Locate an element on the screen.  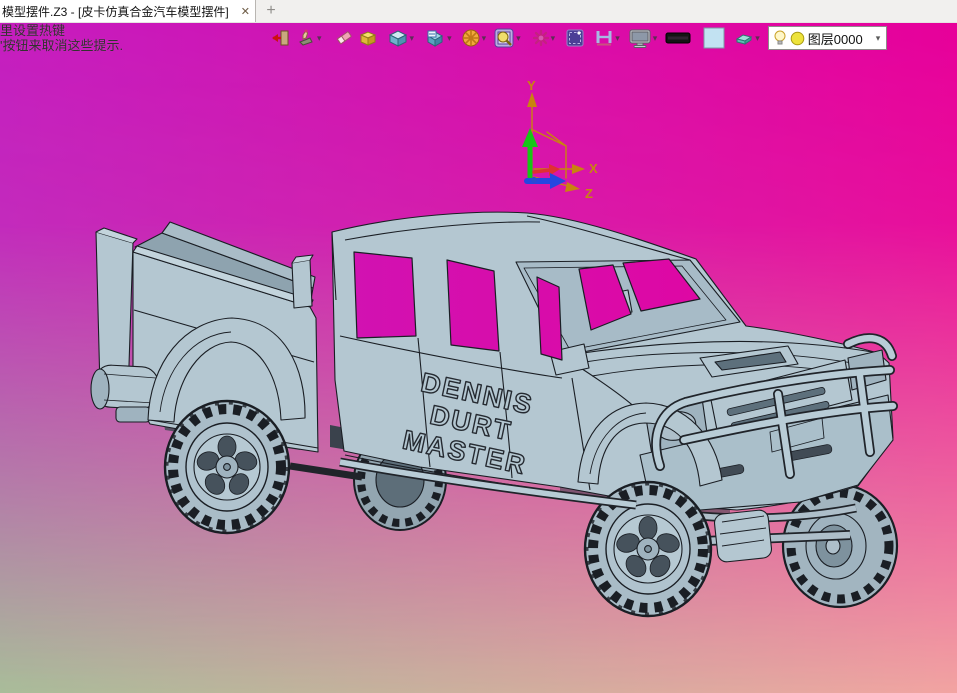
eraser-icon is located at coordinates (344, 38).